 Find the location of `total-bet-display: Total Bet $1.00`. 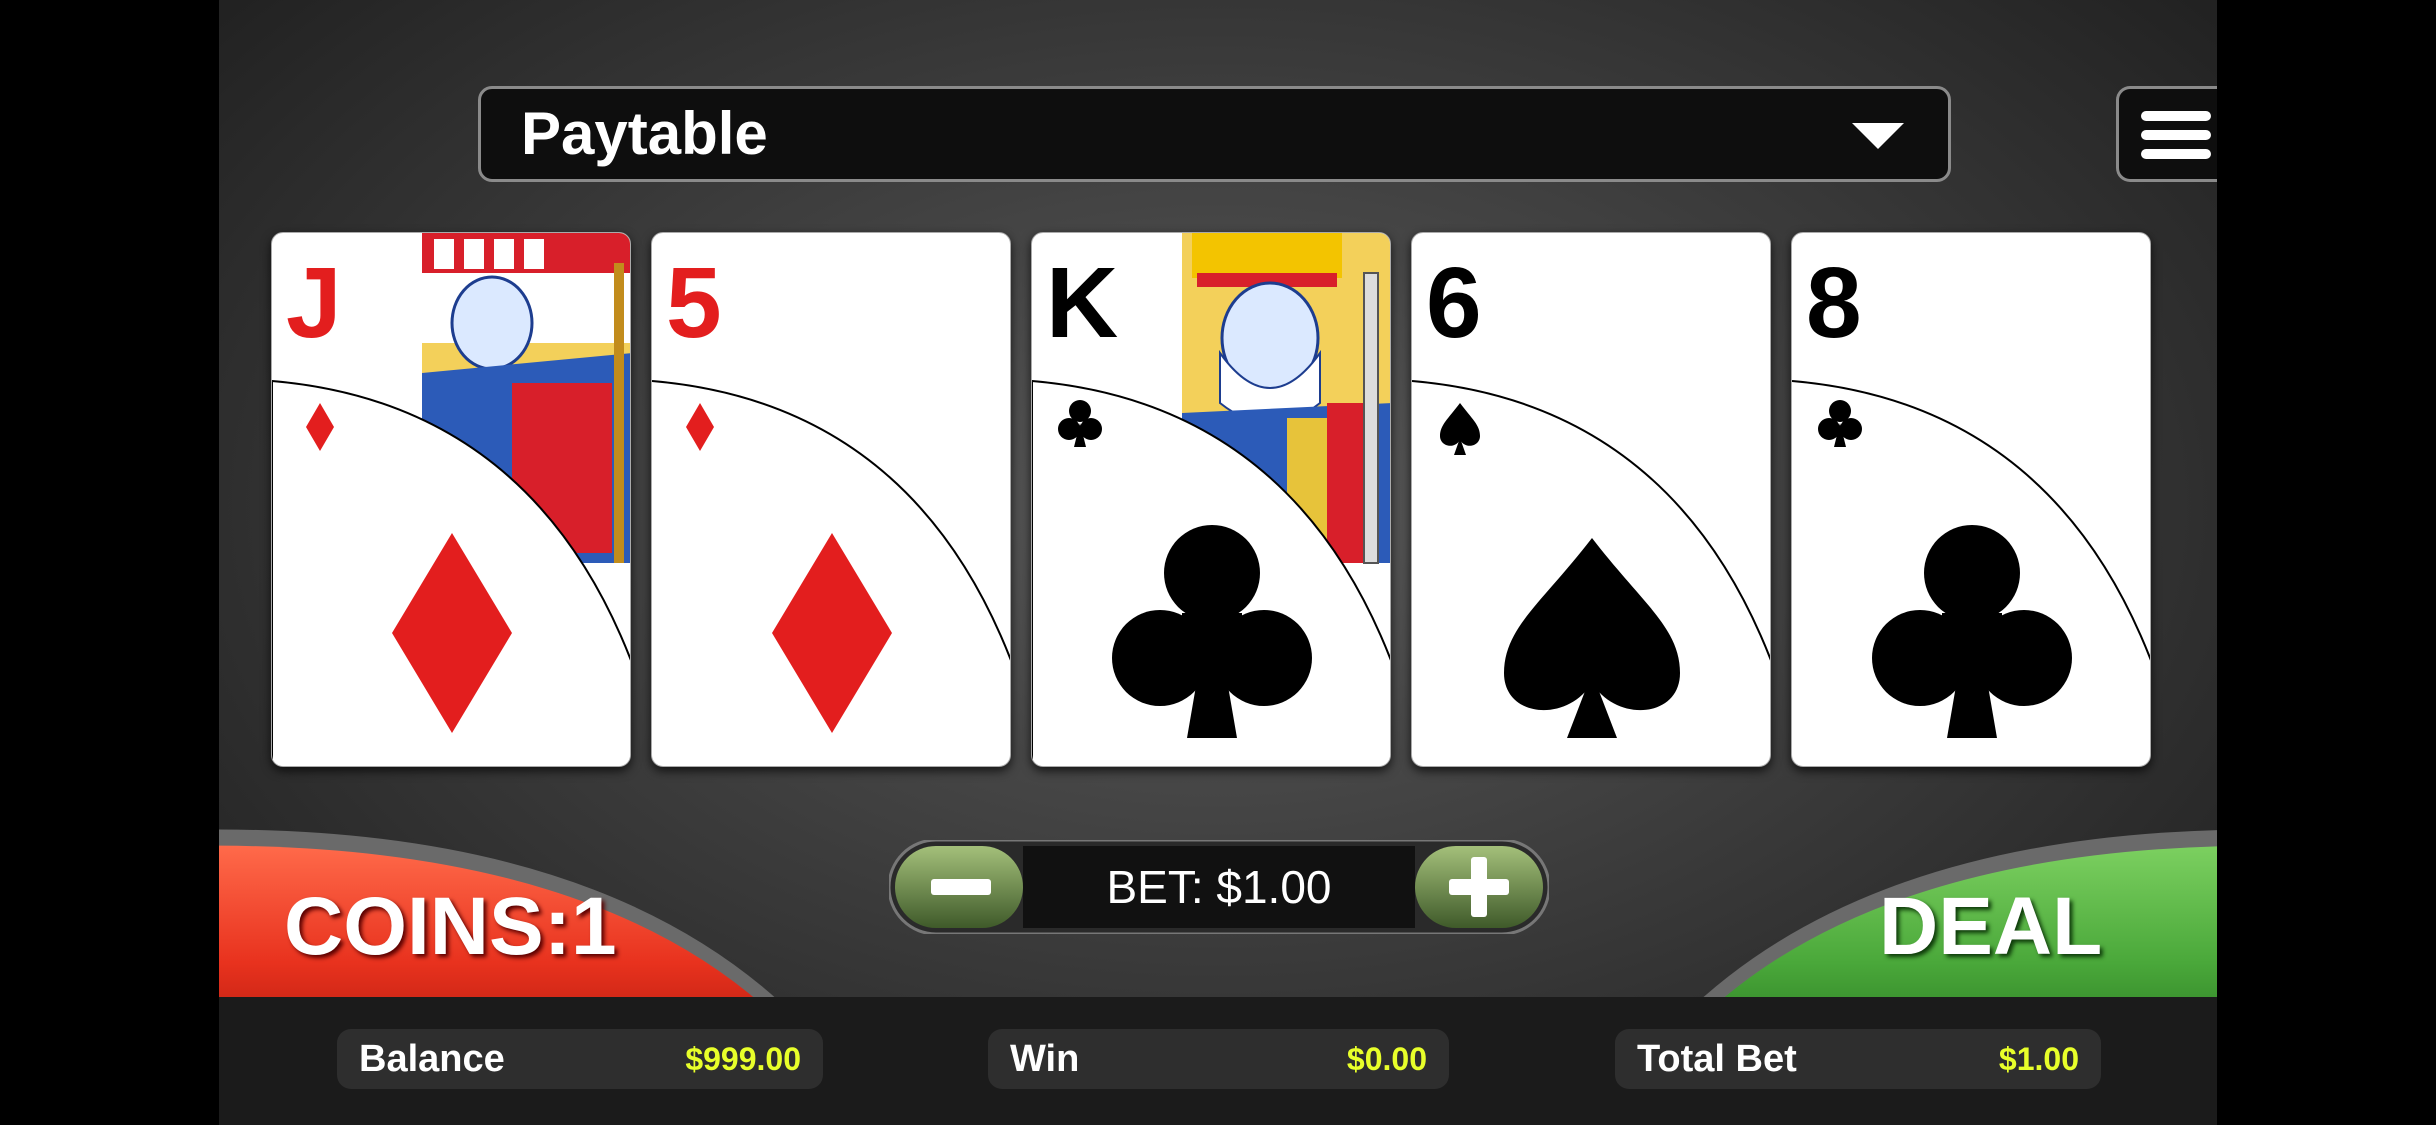

total-bet-display: Total Bet $1.00 is located at coordinates (1858, 1059).